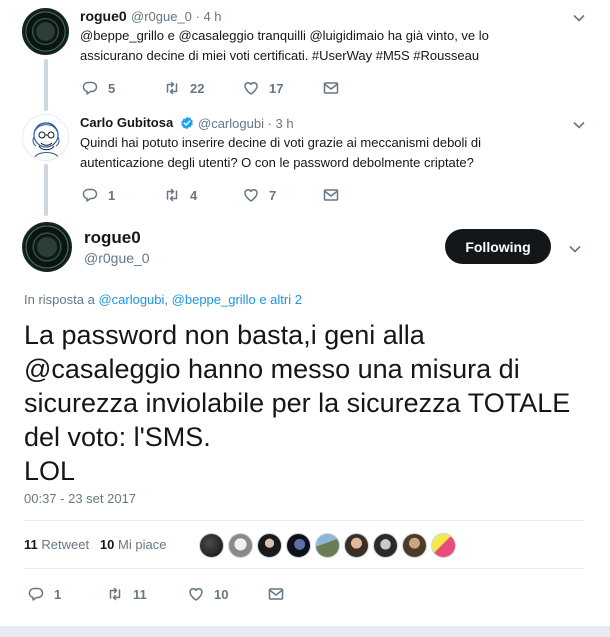  What do you see at coordinates (305, 631) in the screenshot?
I see `bottom-separator` at bounding box center [305, 631].